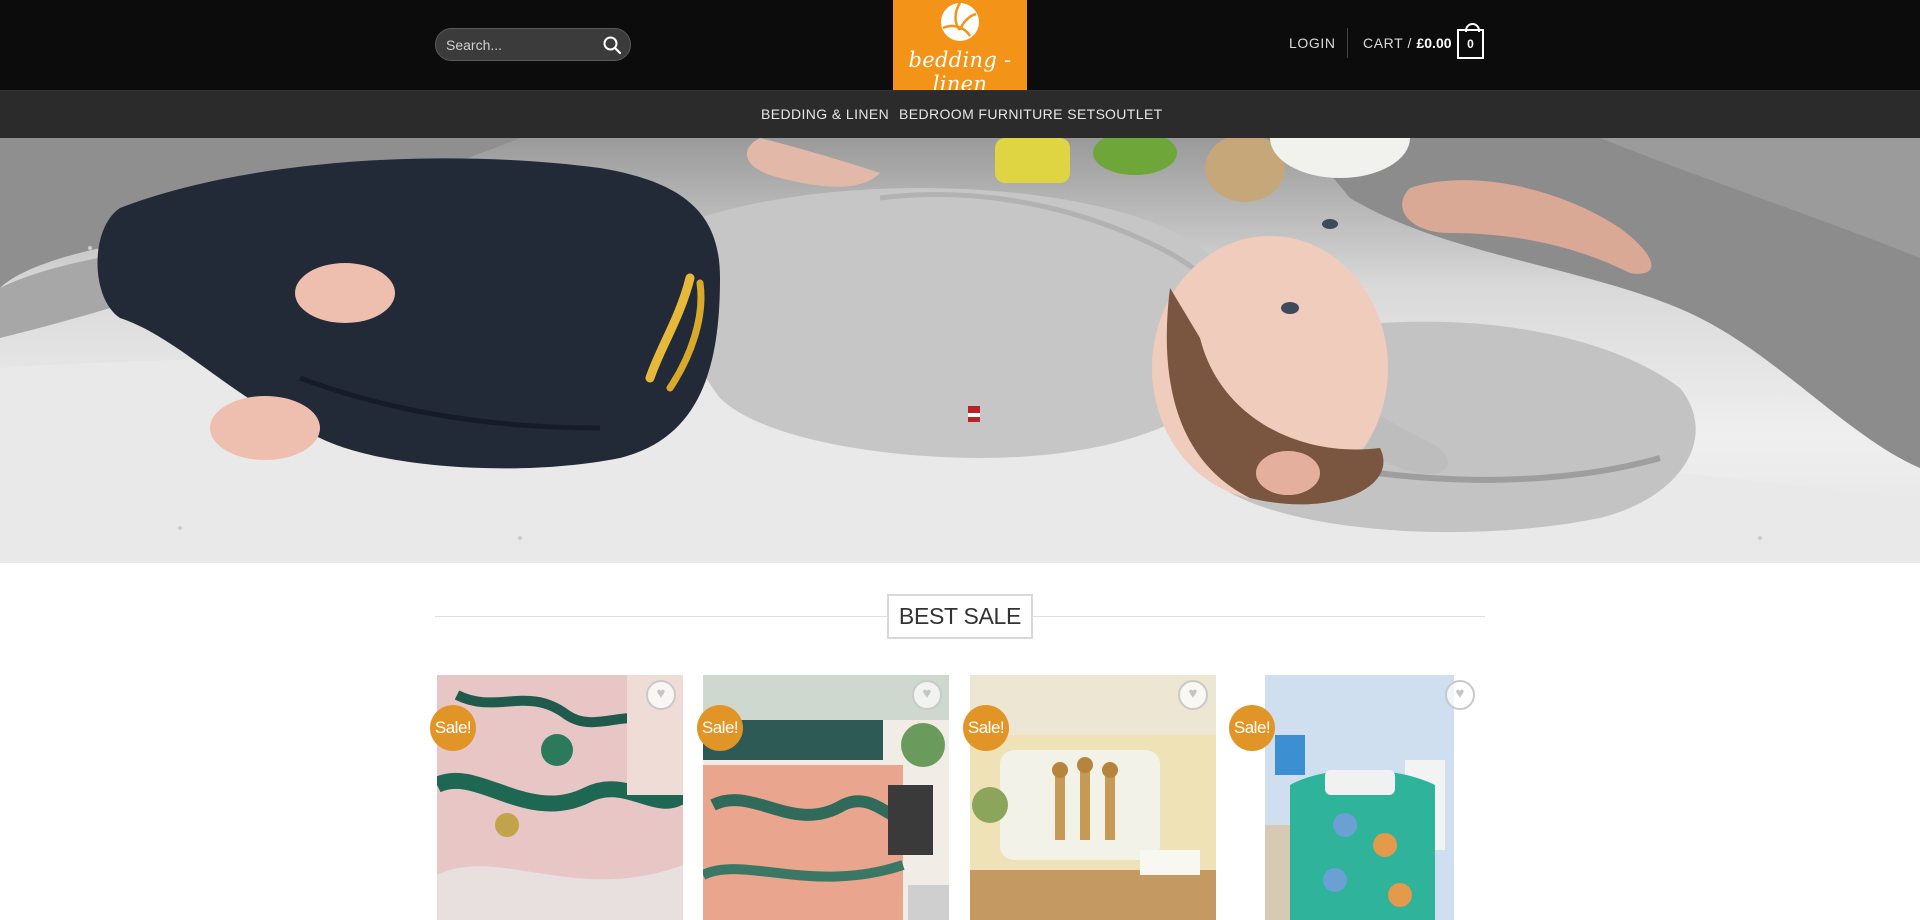 The height and width of the screenshot is (920, 1920). I want to click on section-title: BEST SALE, so click(960, 616).